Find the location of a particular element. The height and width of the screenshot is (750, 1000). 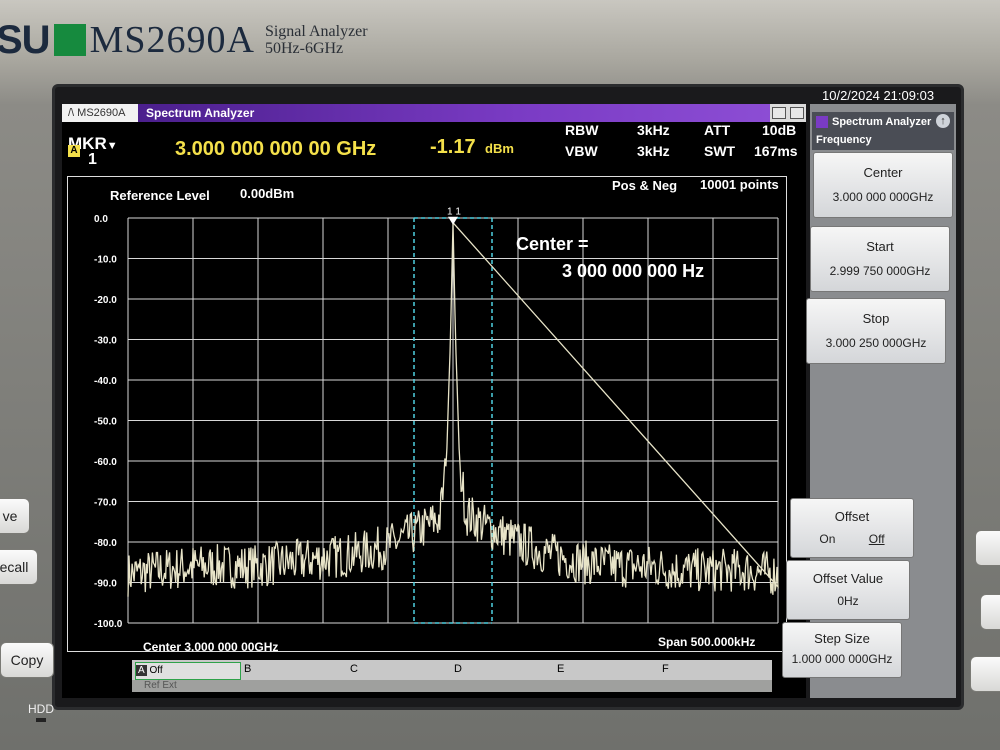

y-tick-label: -30.0 is located at coordinates (105, 341).